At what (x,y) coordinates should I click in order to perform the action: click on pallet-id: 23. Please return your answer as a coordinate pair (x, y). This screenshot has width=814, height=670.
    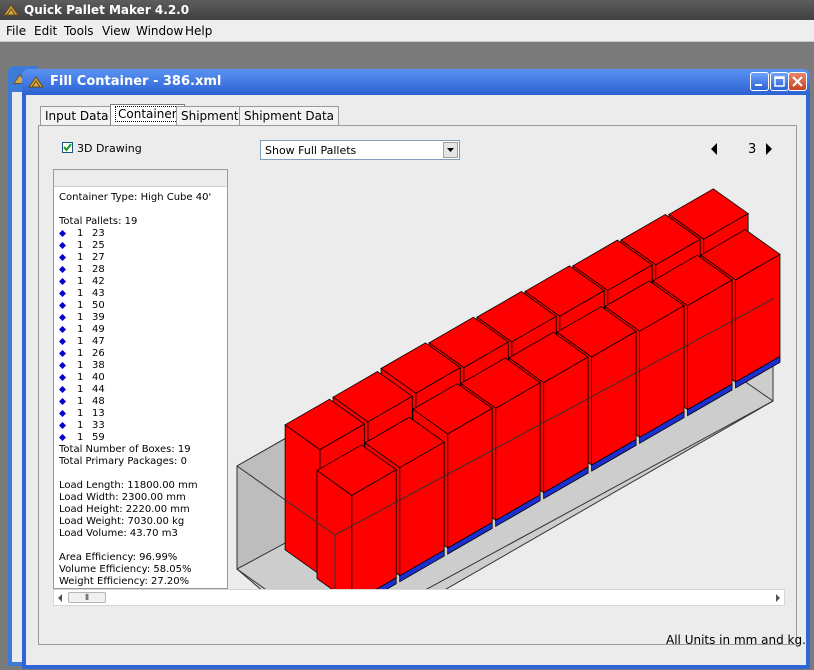
    Looking at the image, I should click on (98, 233).